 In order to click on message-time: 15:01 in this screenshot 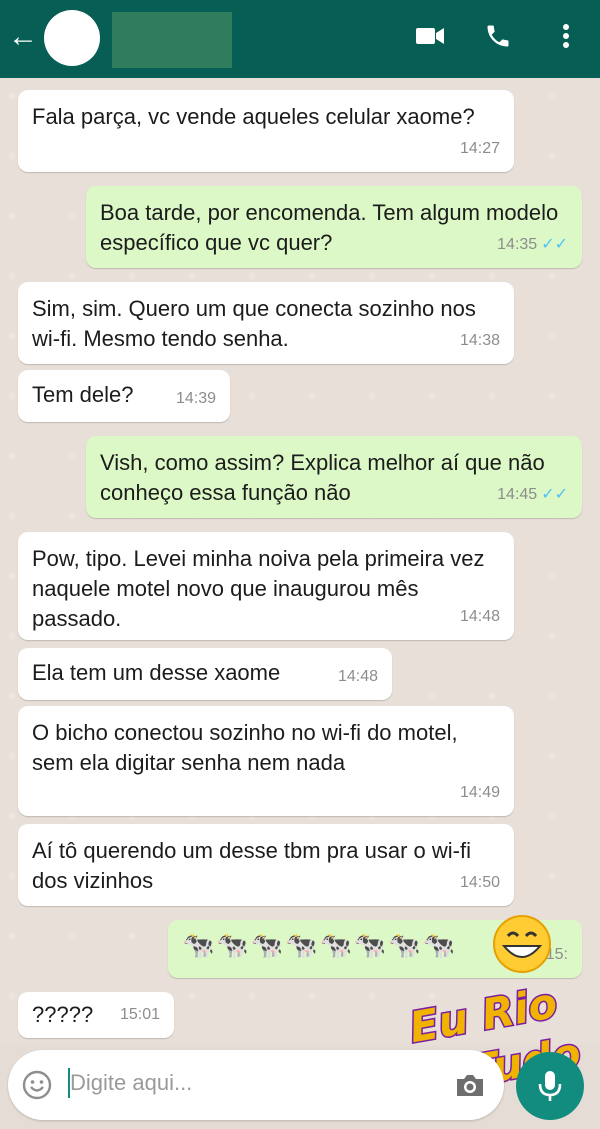, I will do `click(139, 1014)`.